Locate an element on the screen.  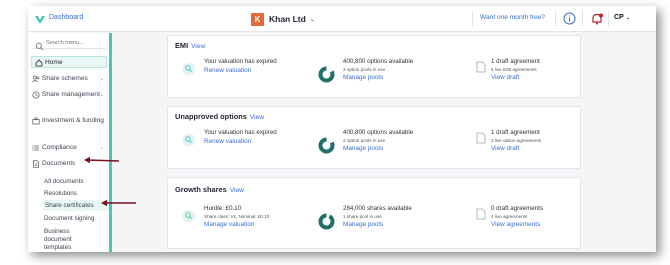
briefcase-icon is located at coordinates (36, 121).